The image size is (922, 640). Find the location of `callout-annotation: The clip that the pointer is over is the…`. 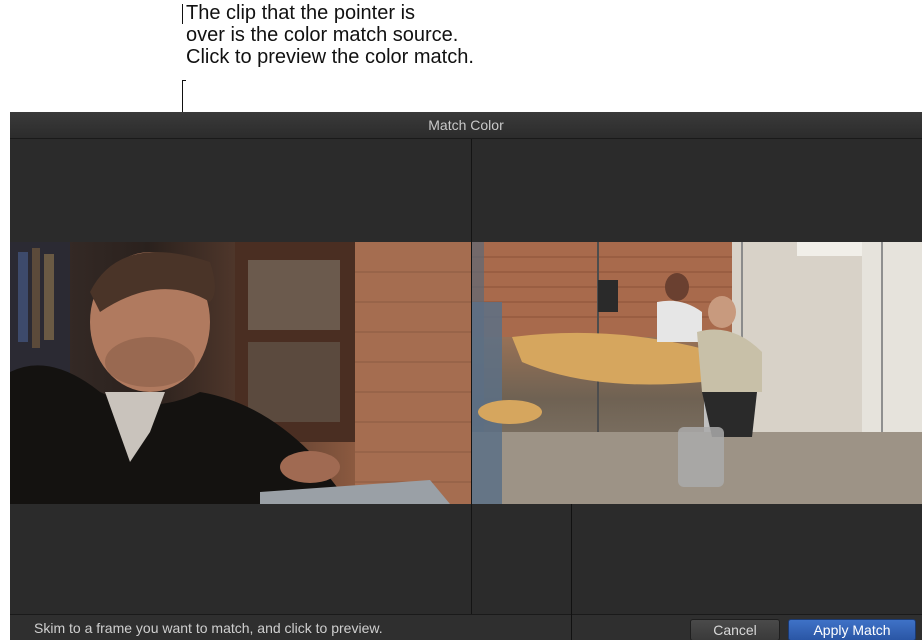

callout-annotation: The clip that the pointer is over is the… is located at coordinates (366, 35).